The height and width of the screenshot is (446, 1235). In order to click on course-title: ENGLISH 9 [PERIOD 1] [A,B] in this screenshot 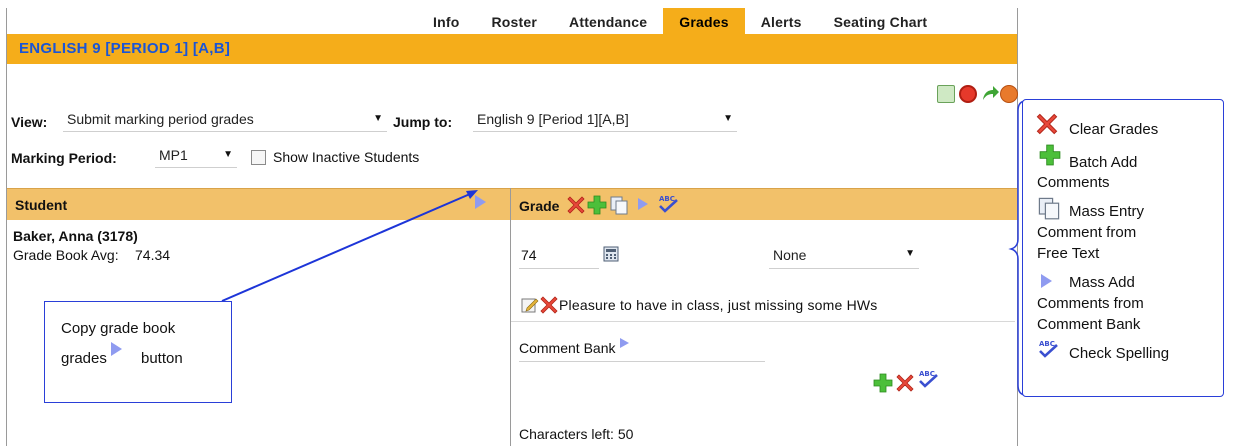, I will do `click(125, 48)`.